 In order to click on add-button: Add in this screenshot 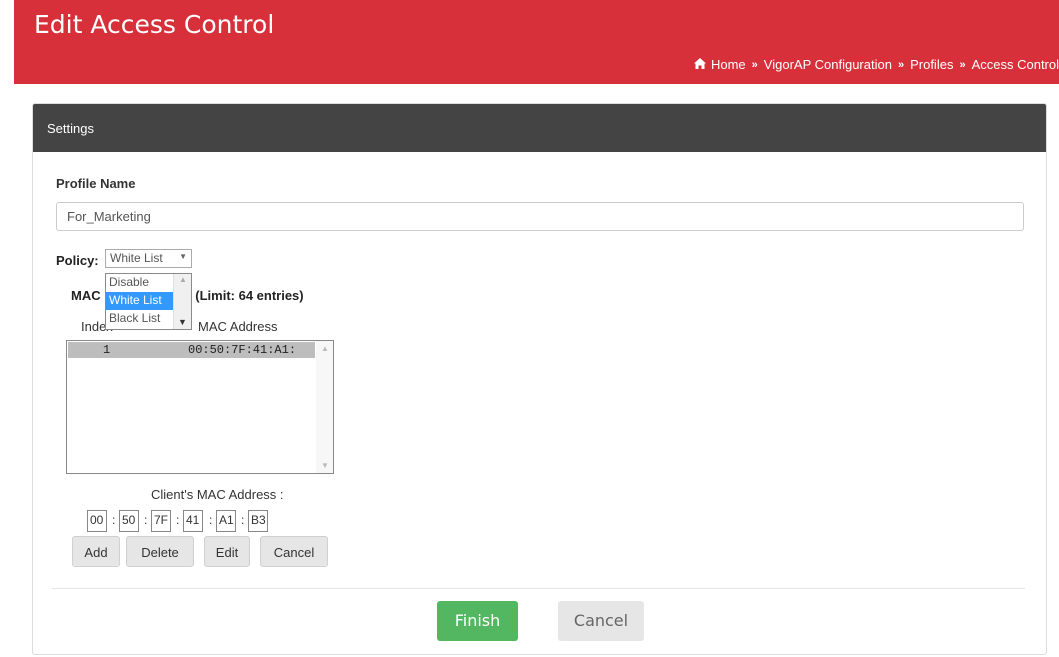, I will do `click(96, 551)`.